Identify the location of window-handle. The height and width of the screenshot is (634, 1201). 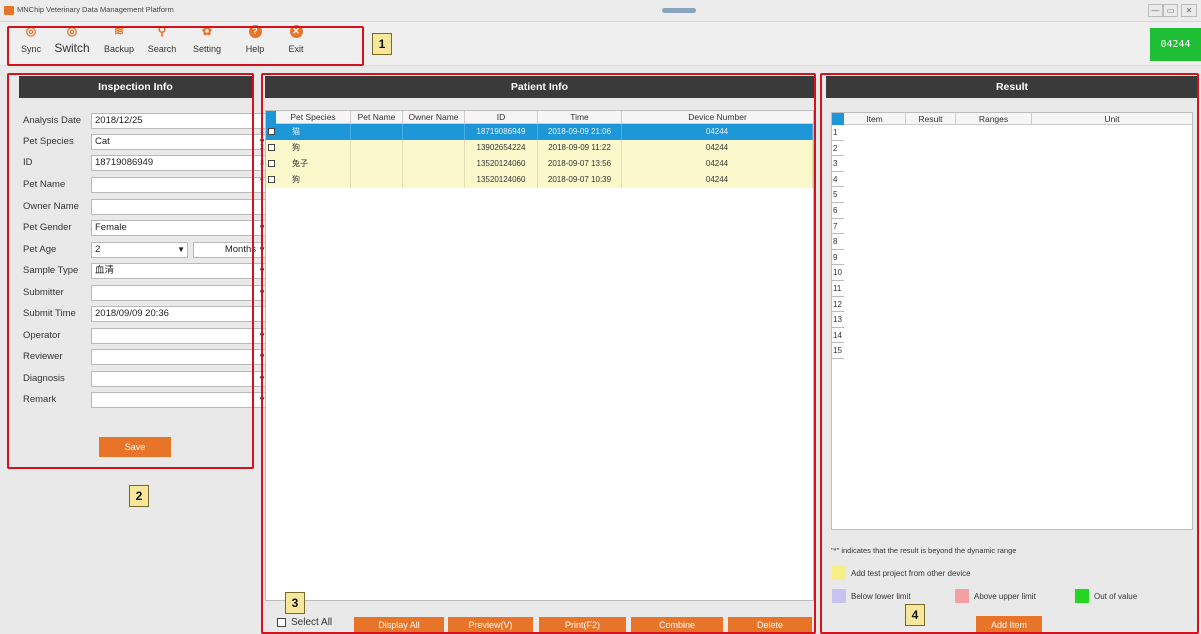
(679, 10).